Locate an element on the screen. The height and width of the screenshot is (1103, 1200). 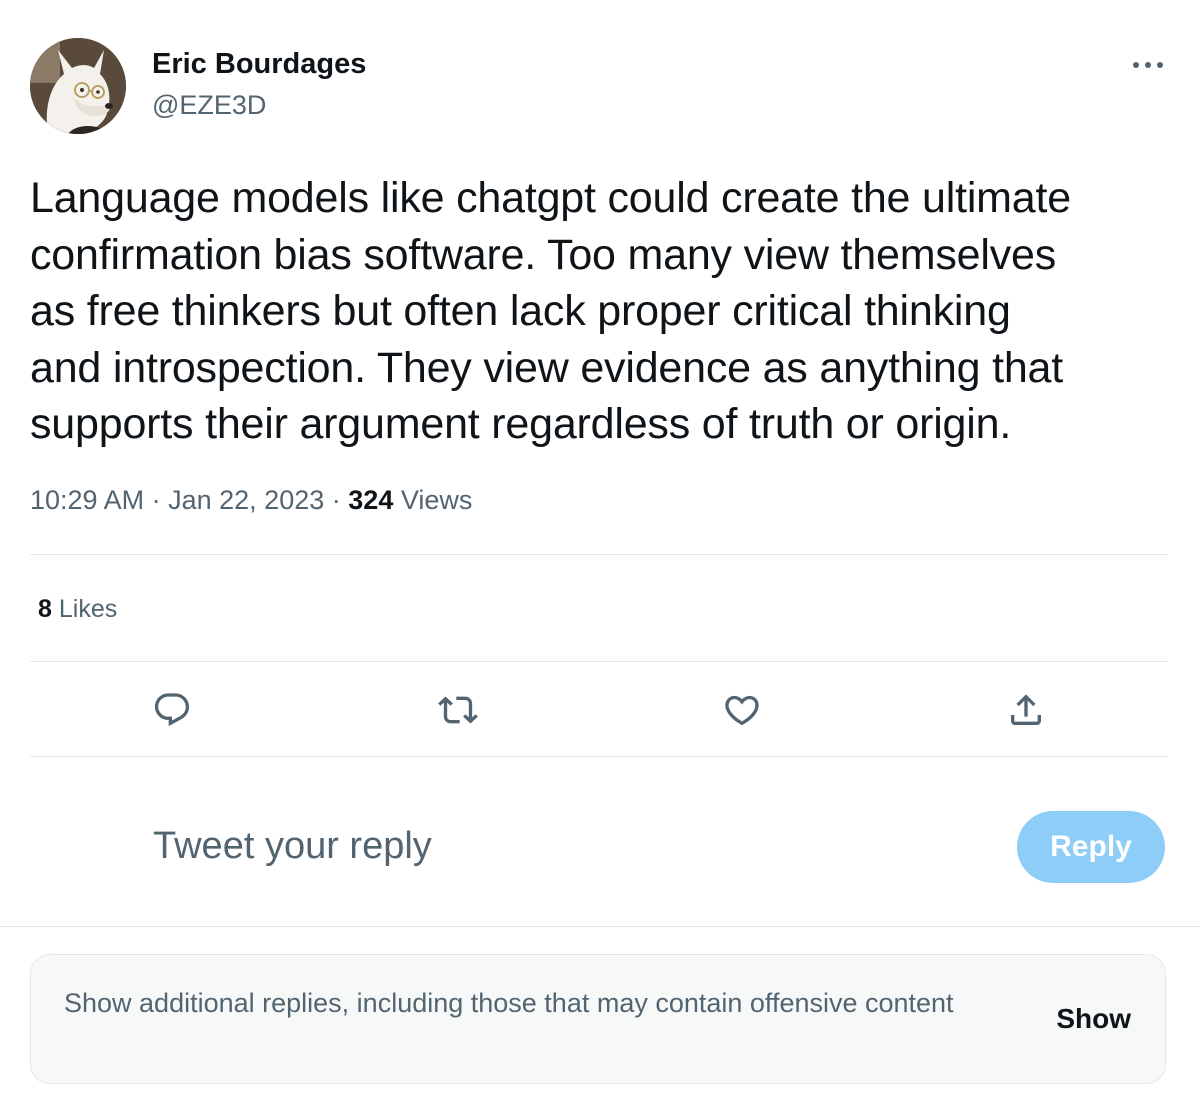
reply-icon is located at coordinates (172, 710).